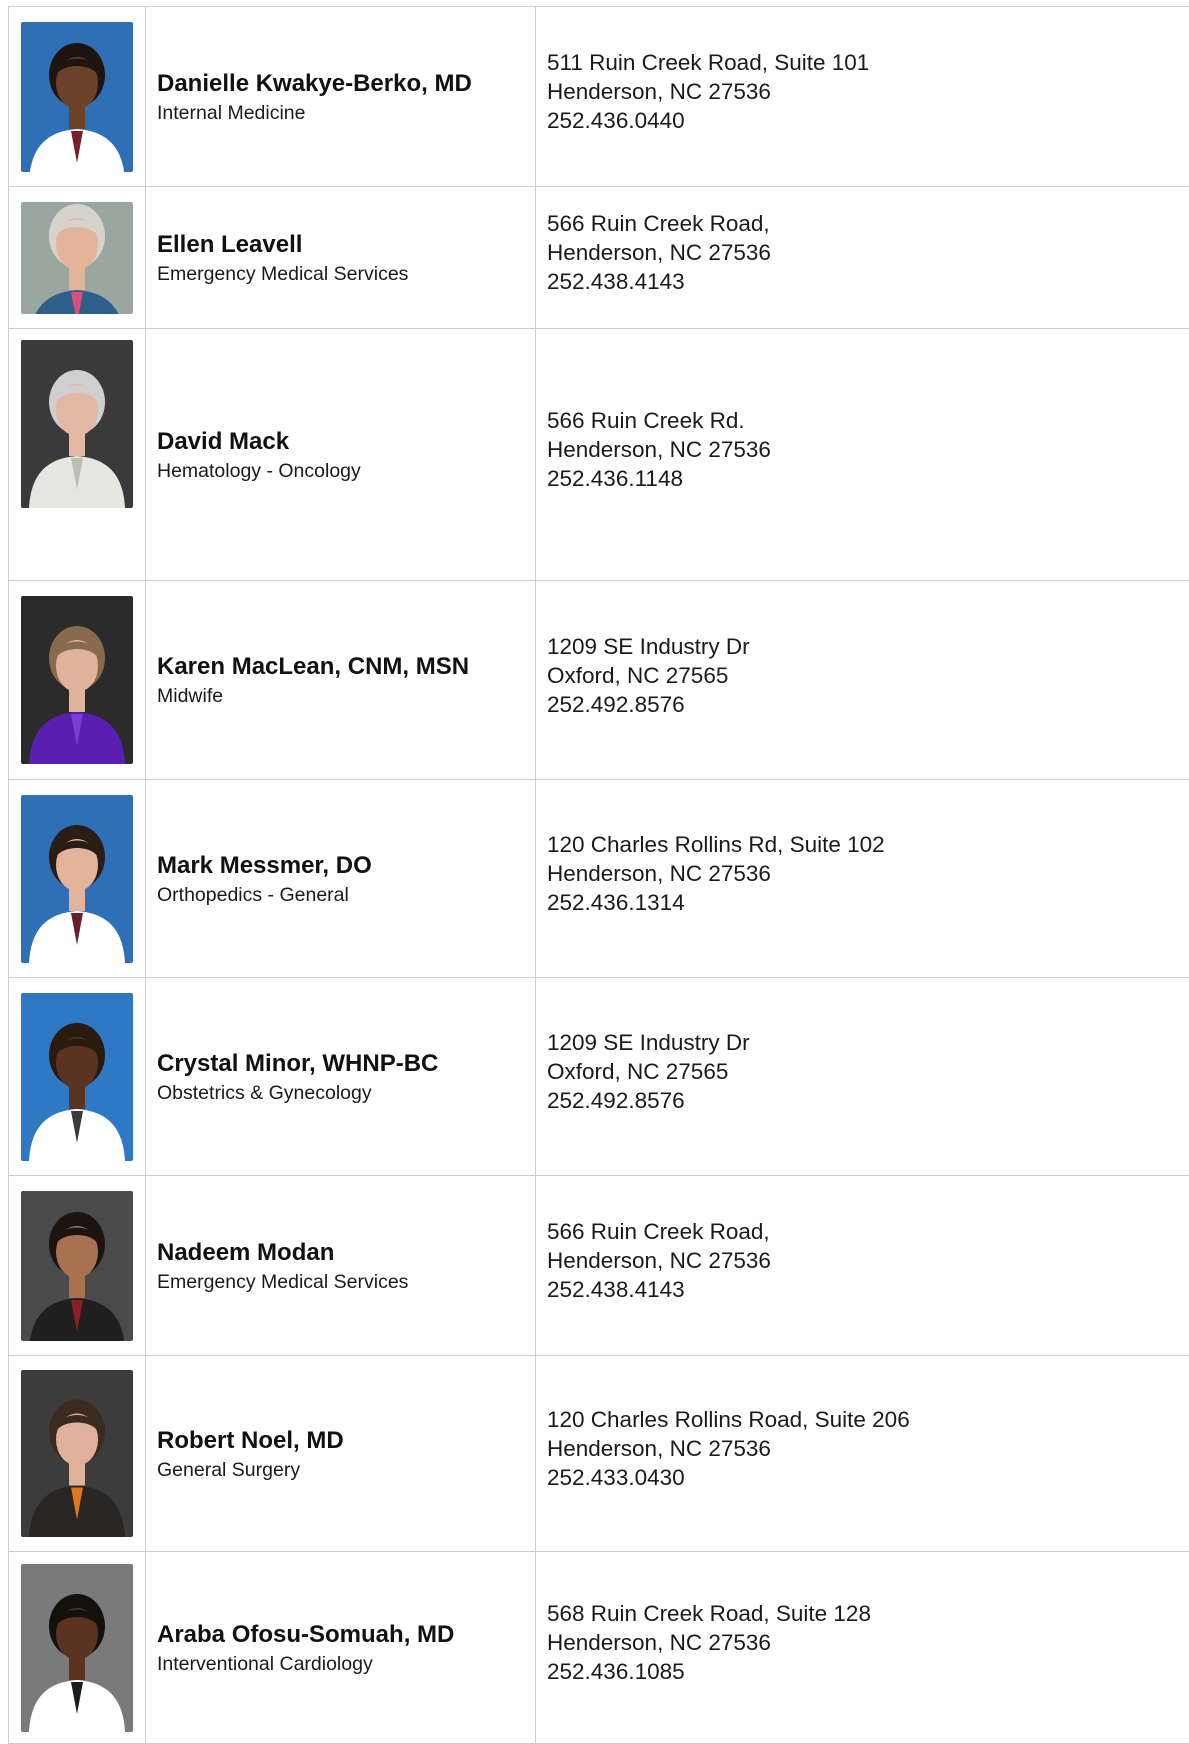 Image resolution: width=1189 pixels, height=1744 pixels. Describe the element at coordinates (868, 1419) in the screenshot. I see `provider-address-street: 120 Charles Rollins Road, Suite 206` at that location.